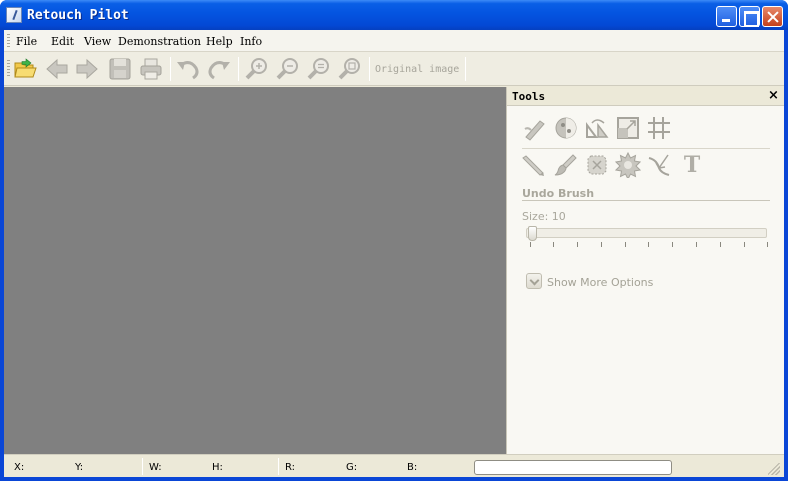  I want to click on color-correction-icon, so click(566, 128).